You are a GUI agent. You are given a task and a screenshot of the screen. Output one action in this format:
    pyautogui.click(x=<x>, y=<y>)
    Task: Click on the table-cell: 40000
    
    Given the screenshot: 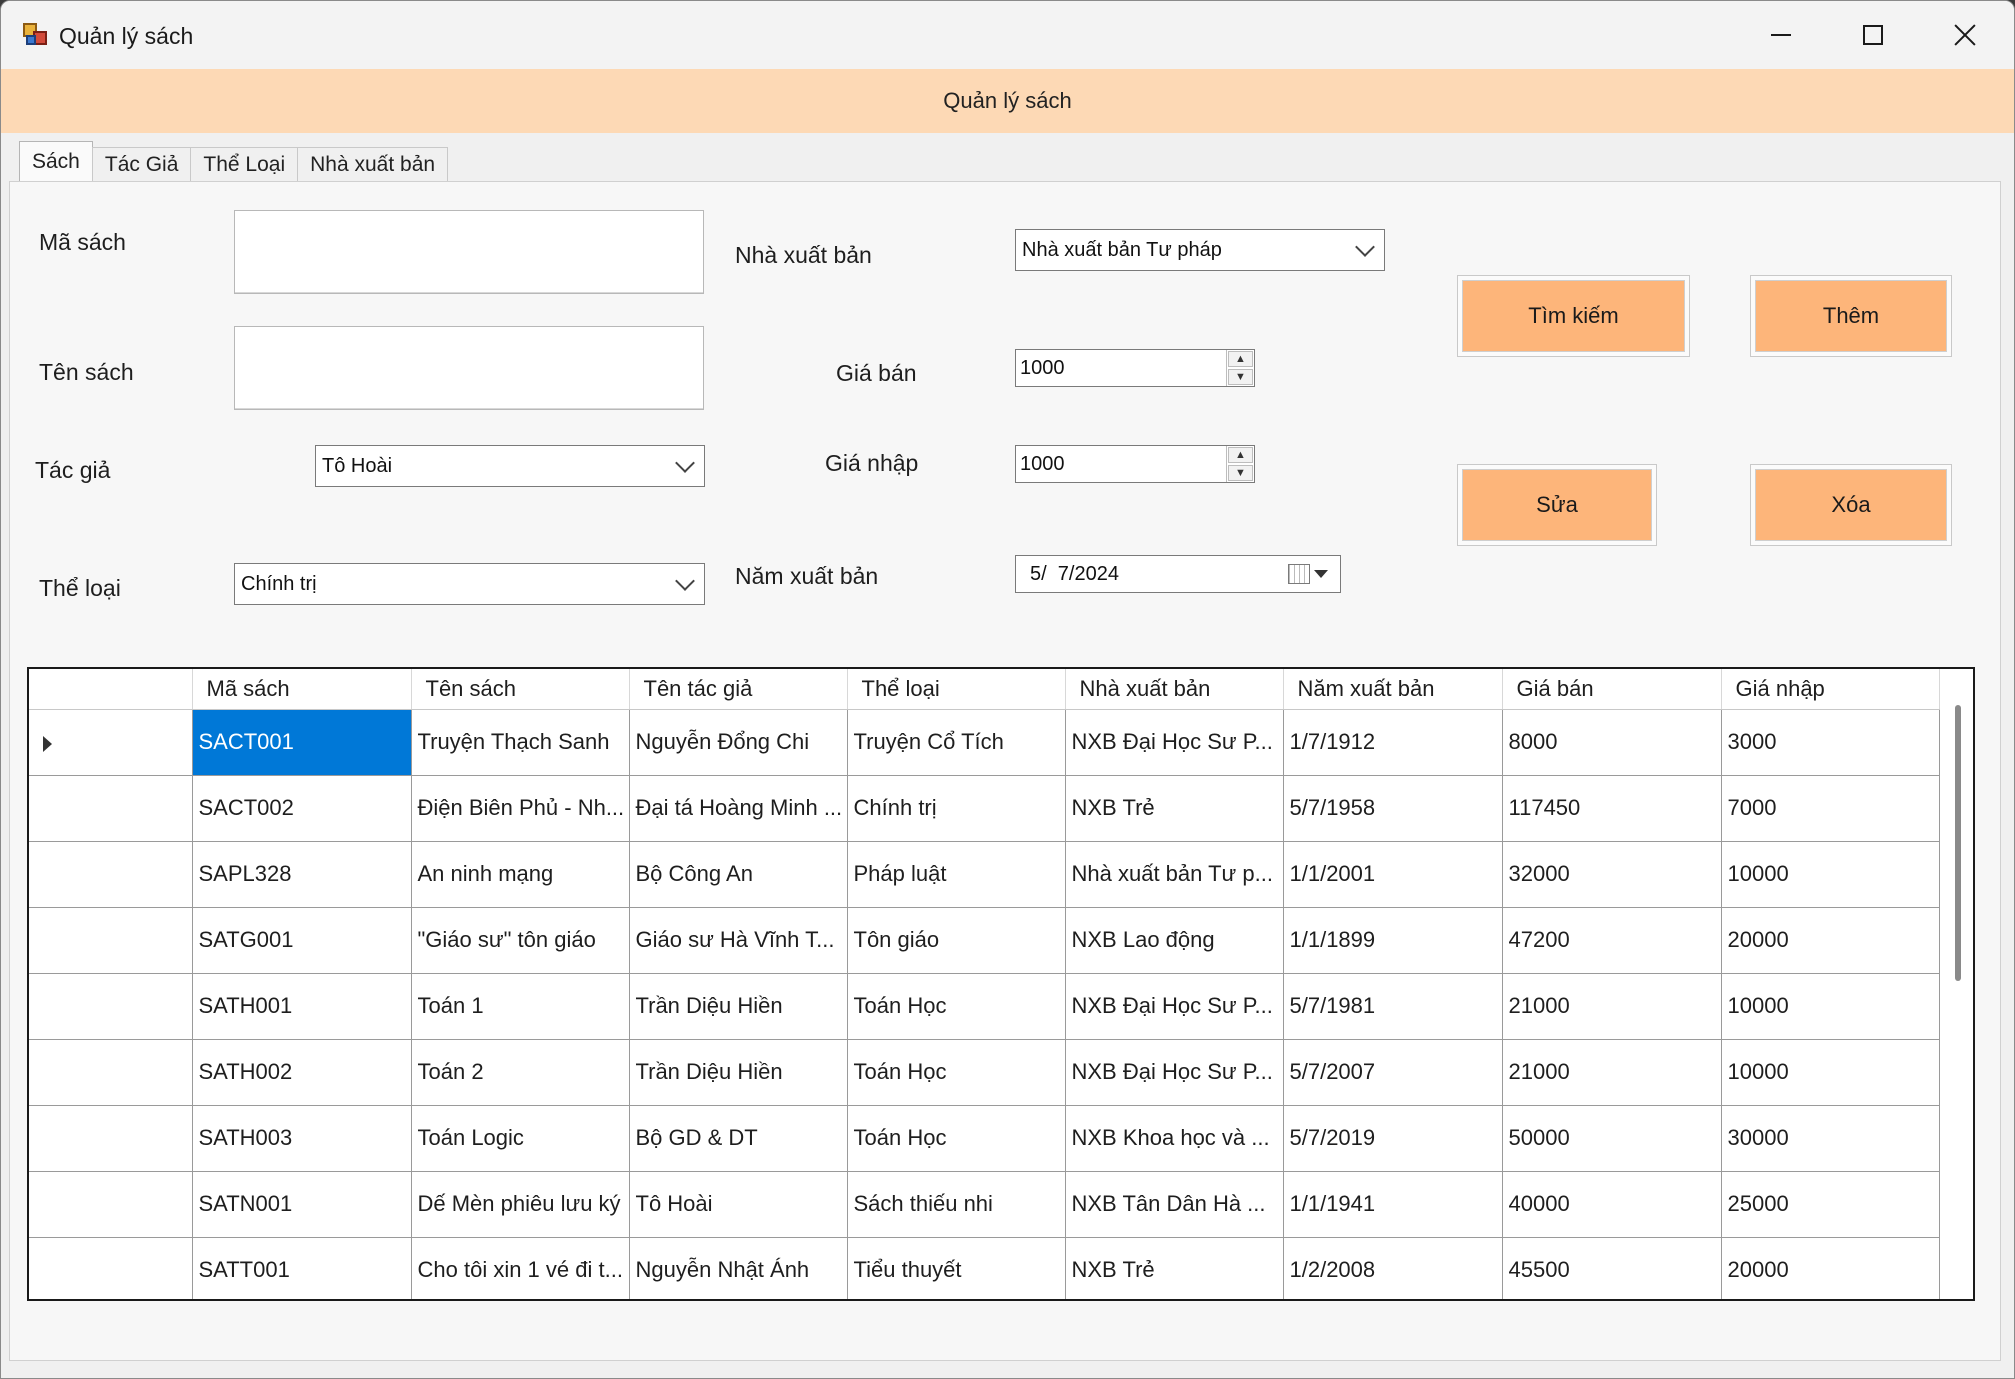 What is the action you would take?
    pyautogui.click(x=1612, y=1204)
    